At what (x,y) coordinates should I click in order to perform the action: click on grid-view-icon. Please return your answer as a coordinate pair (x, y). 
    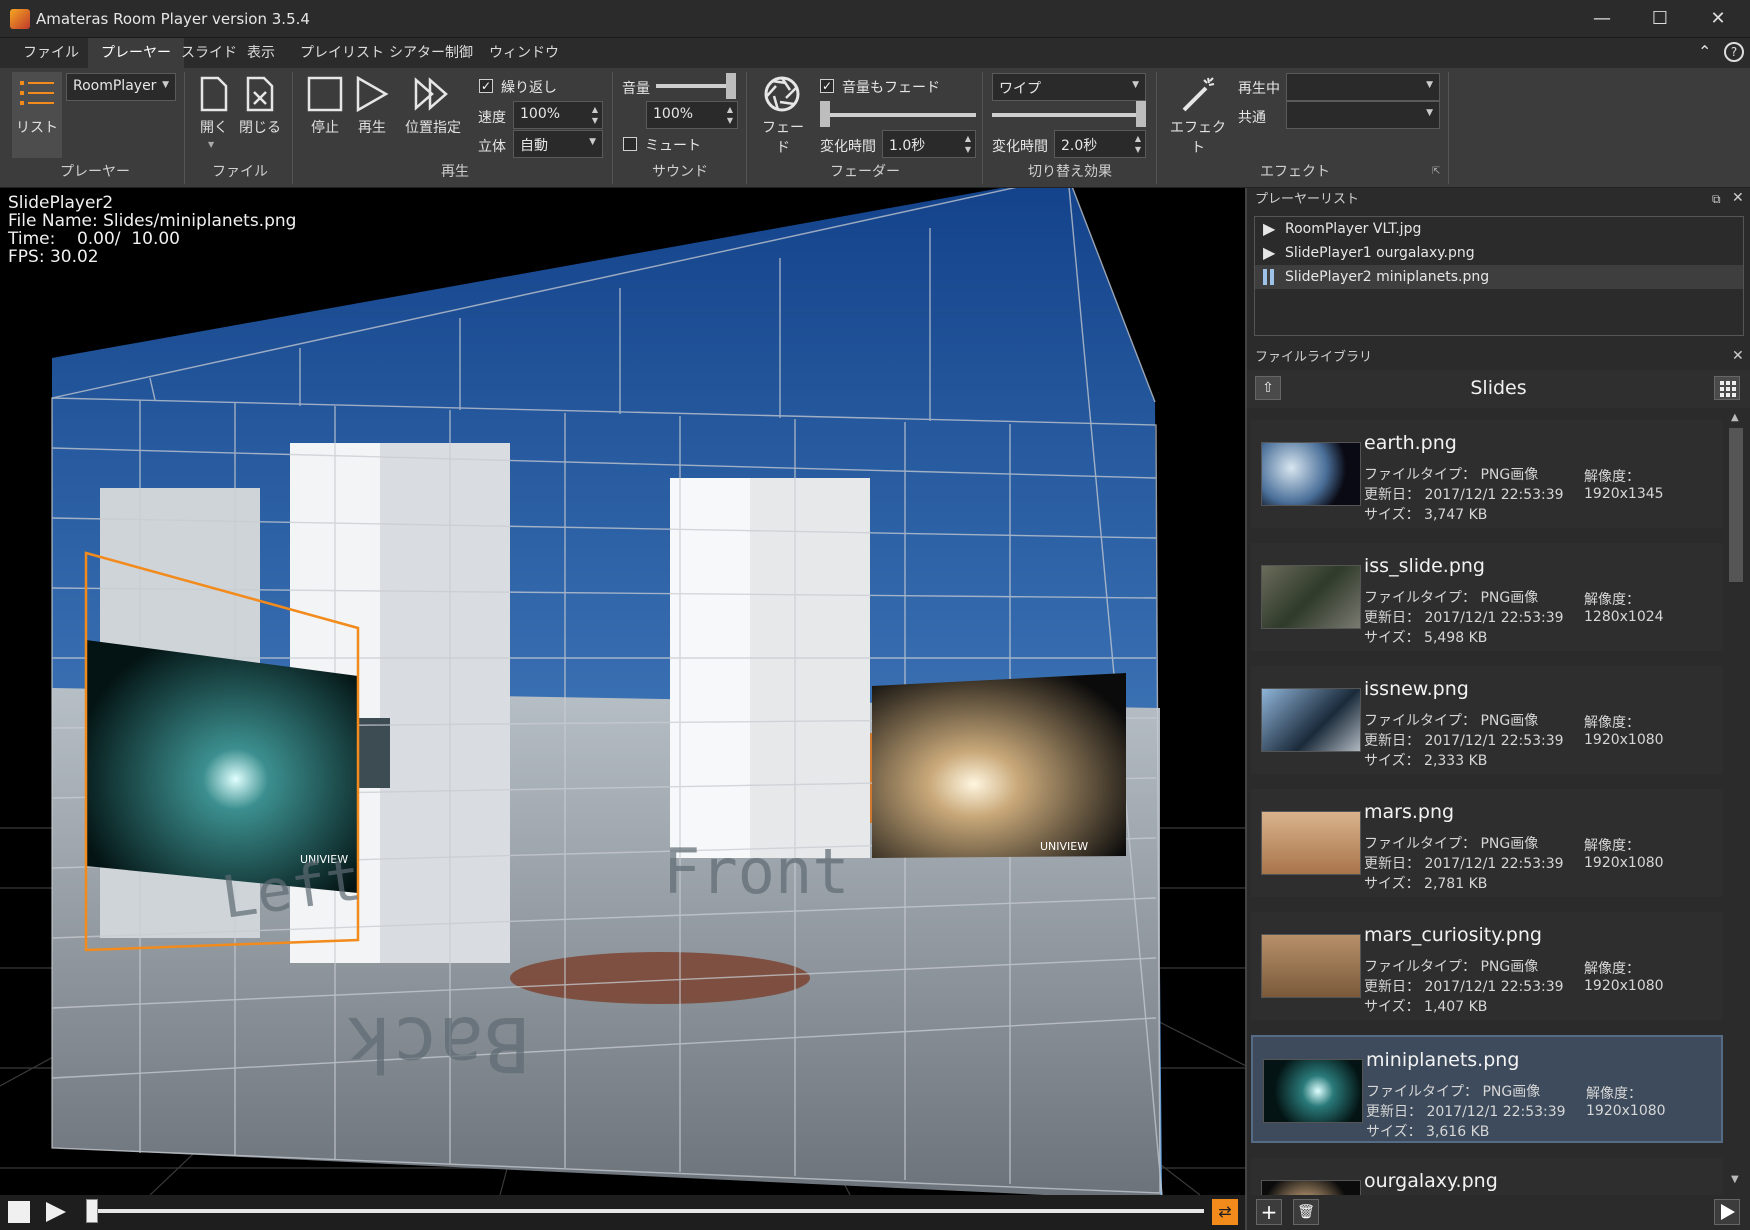
    Looking at the image, I should click on (1727, 388).